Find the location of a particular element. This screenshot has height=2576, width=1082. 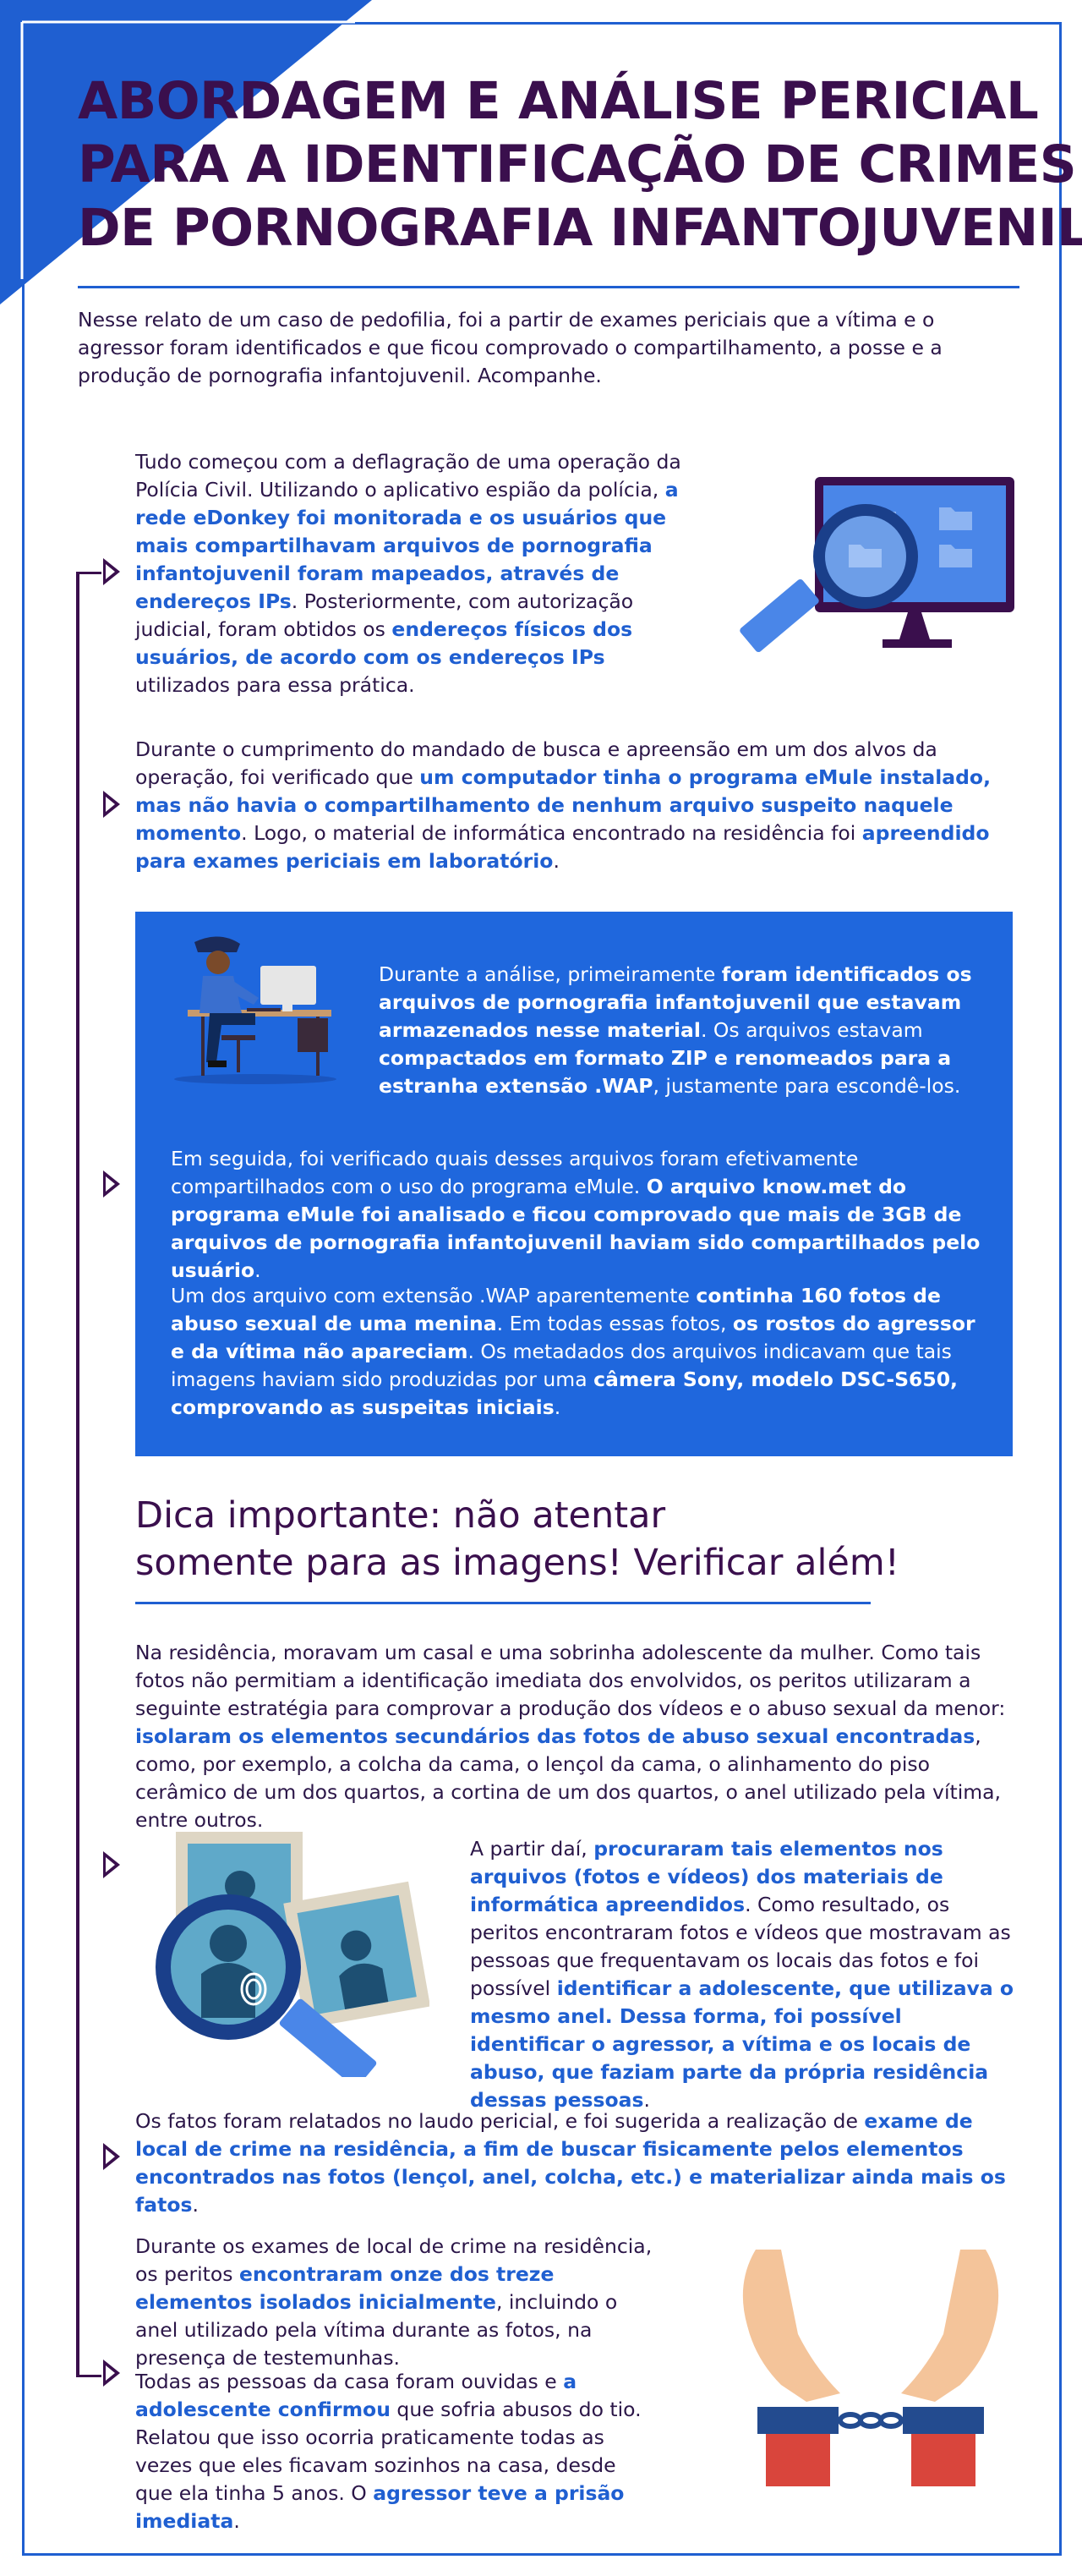

text-run: Durante a análise, primeiramente is located at coordinates (551, 974).